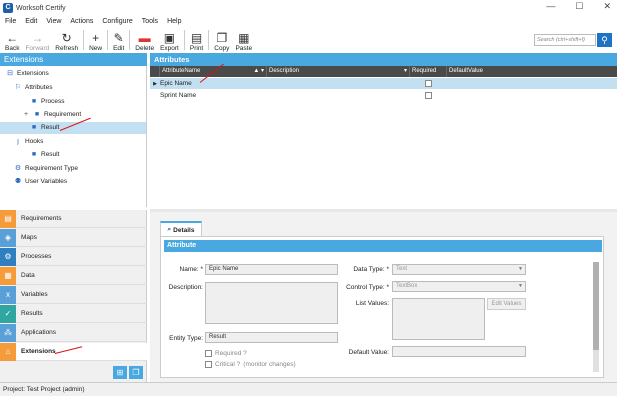  What do you see at coordinates (383, 95) in the screenshot?
I see `table-row: Sprint Name` at bounding box center [383, 95].